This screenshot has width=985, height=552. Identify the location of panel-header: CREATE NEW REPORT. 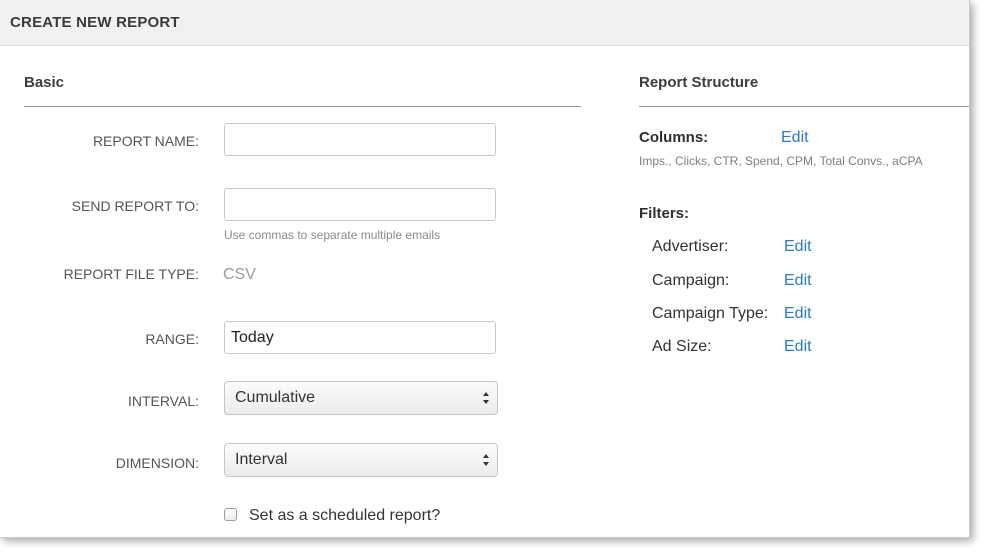
(484, 23).